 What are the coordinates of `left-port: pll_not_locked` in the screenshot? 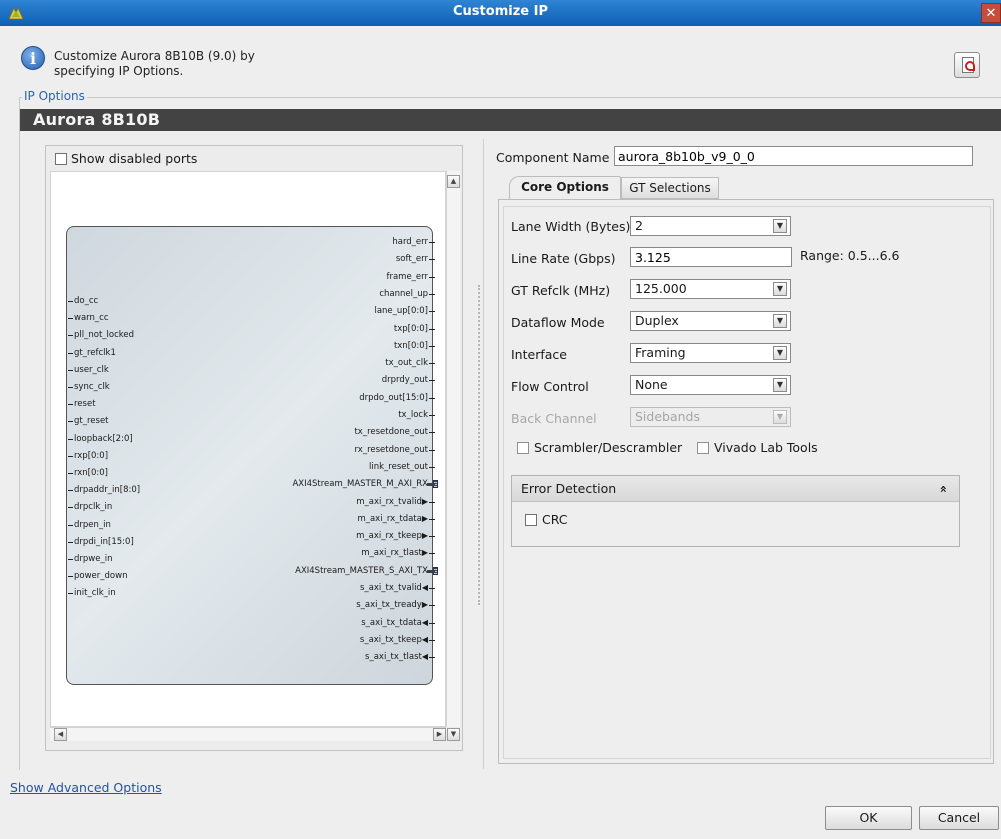 It's located at (100, 335).